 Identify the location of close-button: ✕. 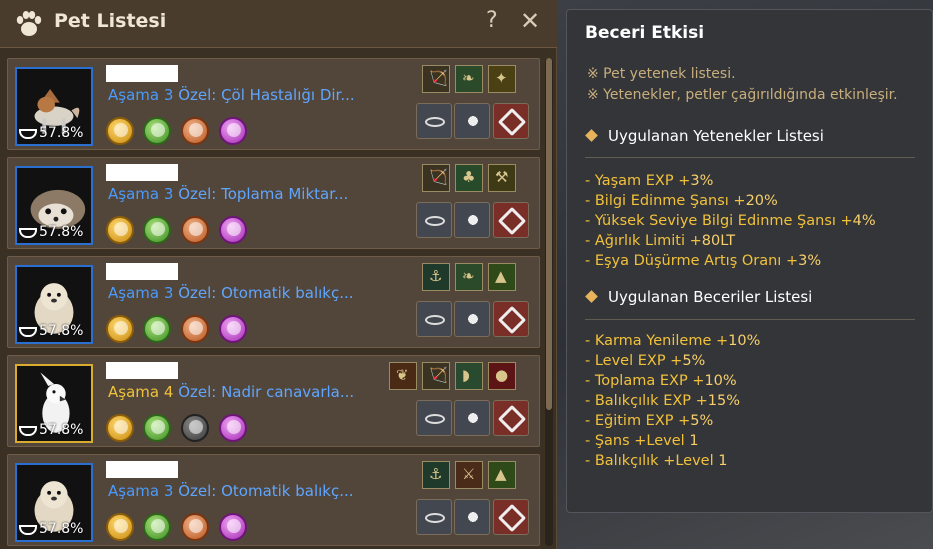
(530, 21).